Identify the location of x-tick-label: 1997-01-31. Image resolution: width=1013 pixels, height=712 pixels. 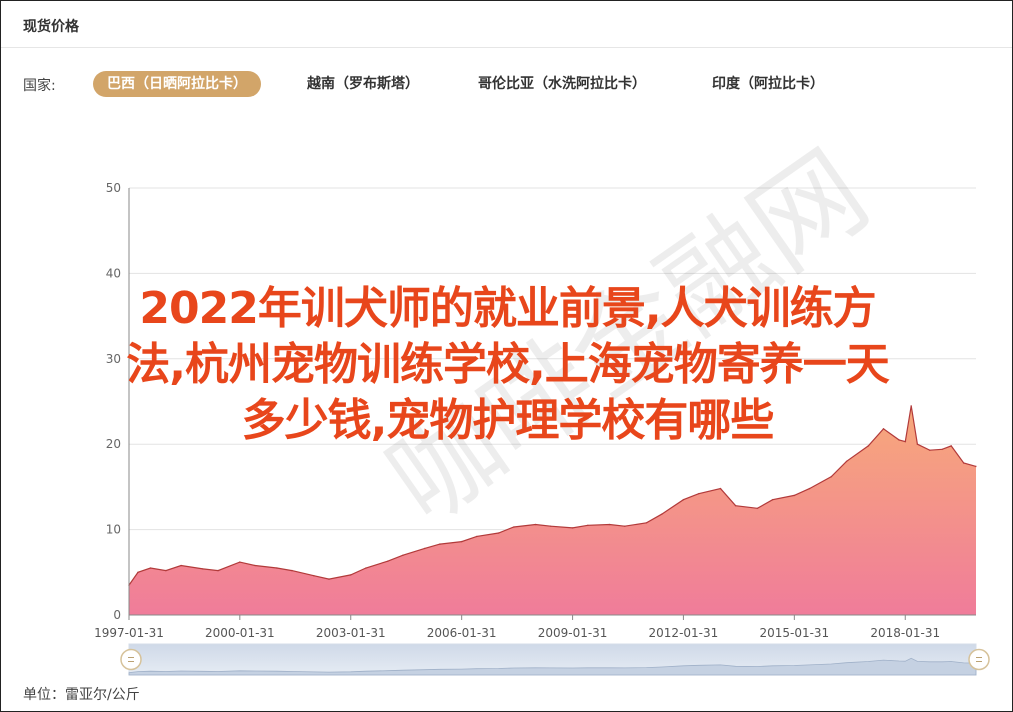
(129, 633).